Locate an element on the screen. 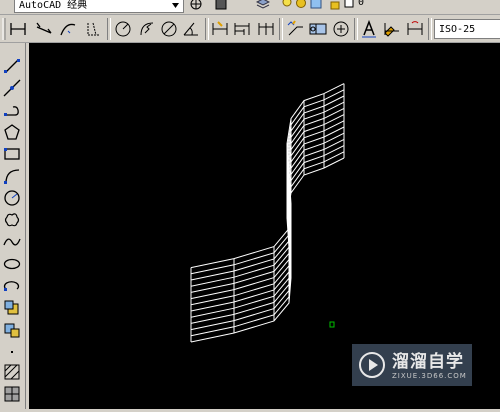  center-mark-icon is located at coordinates (341, 29).